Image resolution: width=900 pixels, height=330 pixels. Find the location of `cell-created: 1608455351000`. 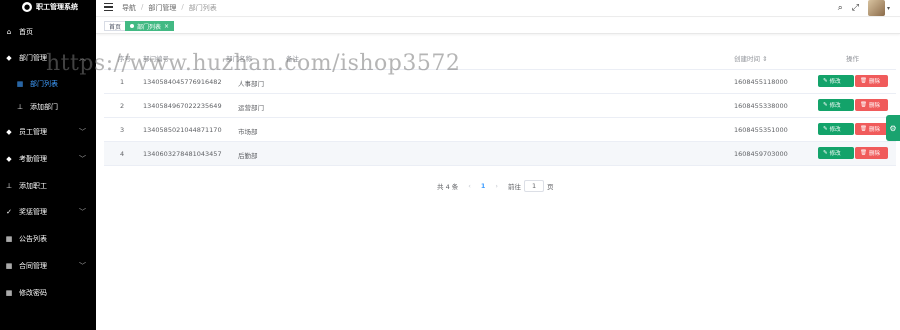

cell-created: 1608455351000 is located at coordinates (761, 130).